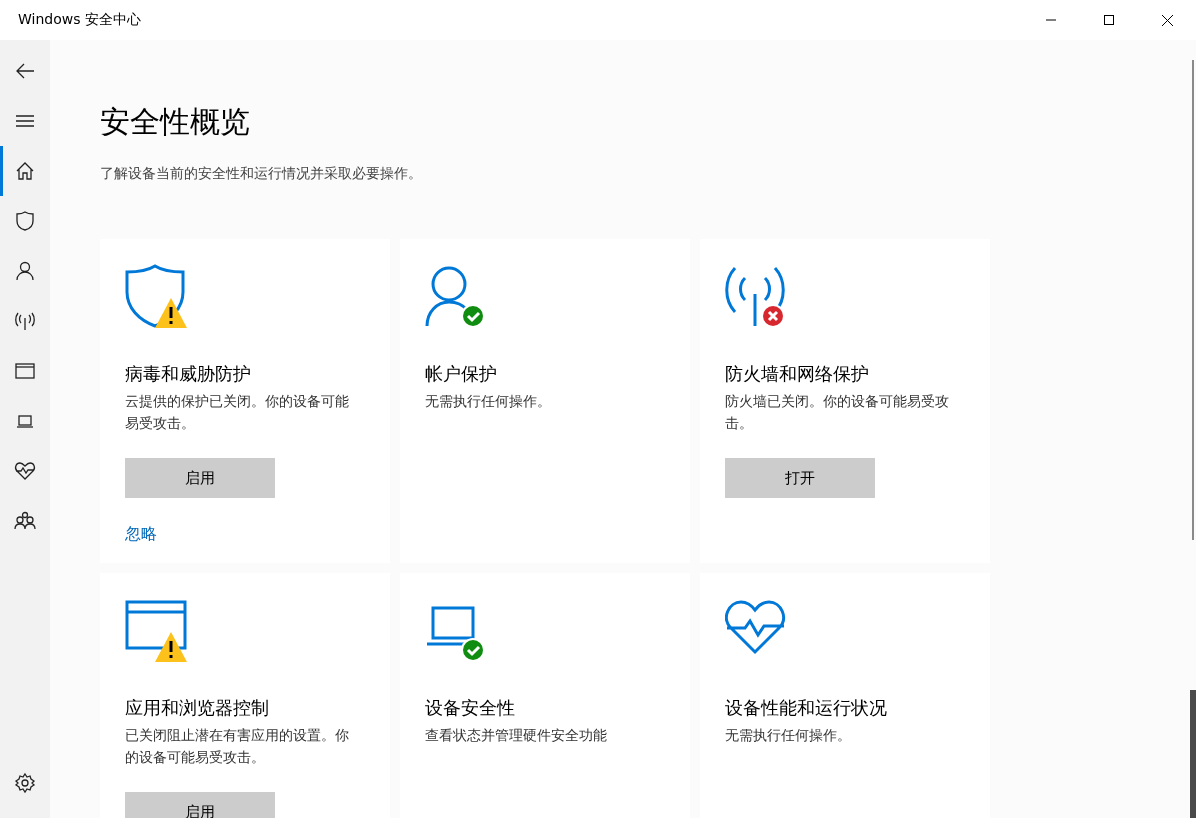 This screenshot has width=1196, height=818. I want to click on card-title: 防火墙和网络保护, so click(797, 374).